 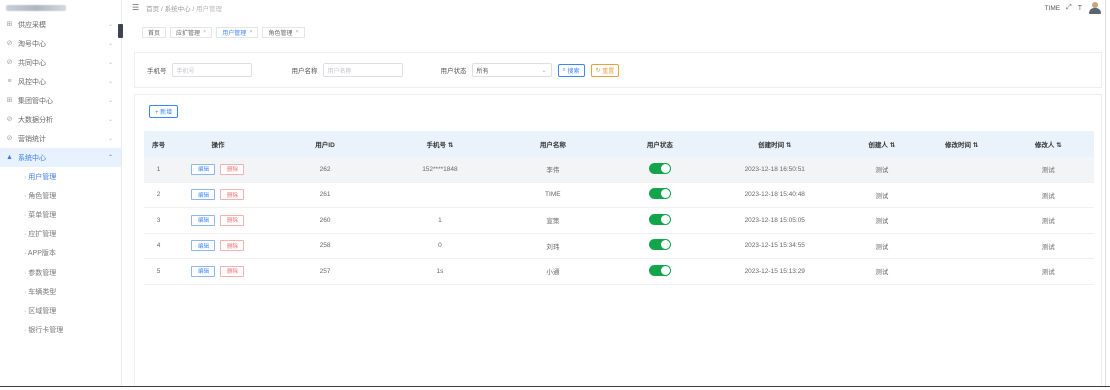 I want to click on add-button: + 新增, so click(x=164, y=111).